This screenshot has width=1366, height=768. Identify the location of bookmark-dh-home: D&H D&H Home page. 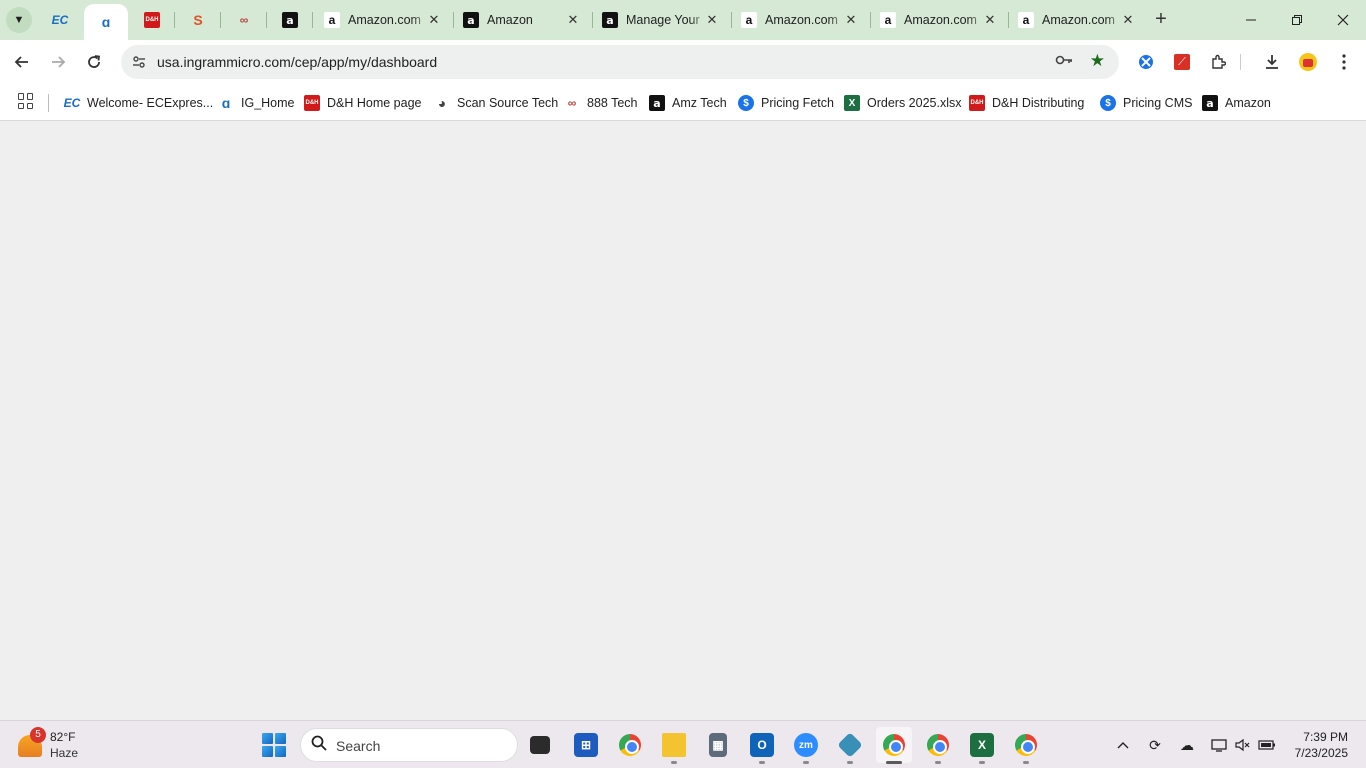
(363, 103).